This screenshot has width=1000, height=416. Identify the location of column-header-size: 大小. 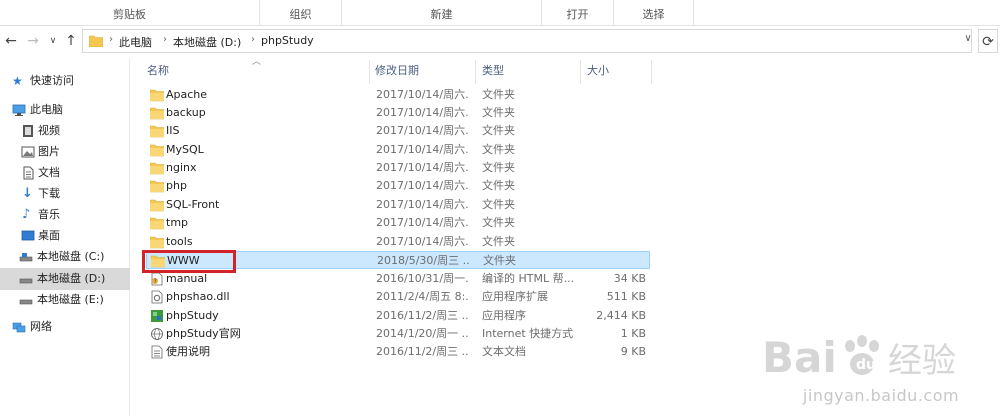
(598, 71).